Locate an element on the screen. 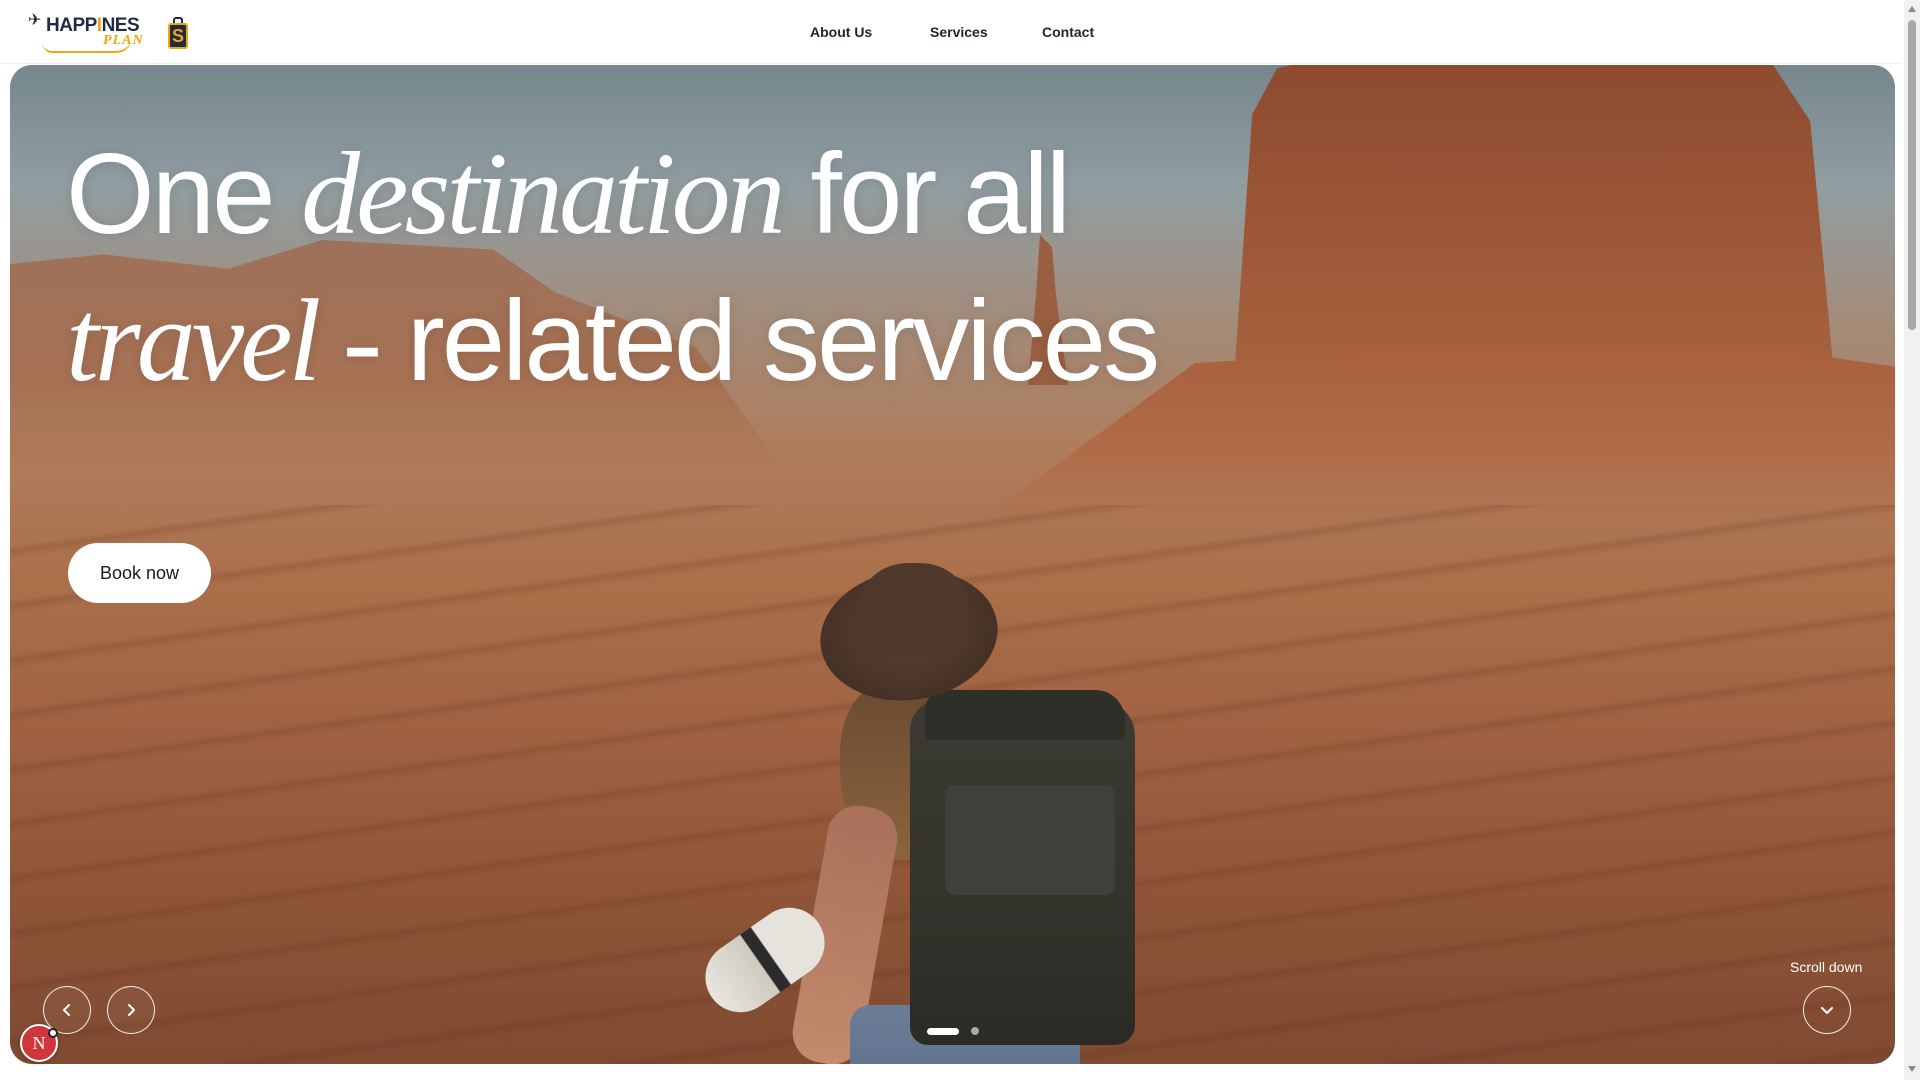 The image size is (1920, 1080). logo-subtext: PLAN is located at coordinates (123, 40).